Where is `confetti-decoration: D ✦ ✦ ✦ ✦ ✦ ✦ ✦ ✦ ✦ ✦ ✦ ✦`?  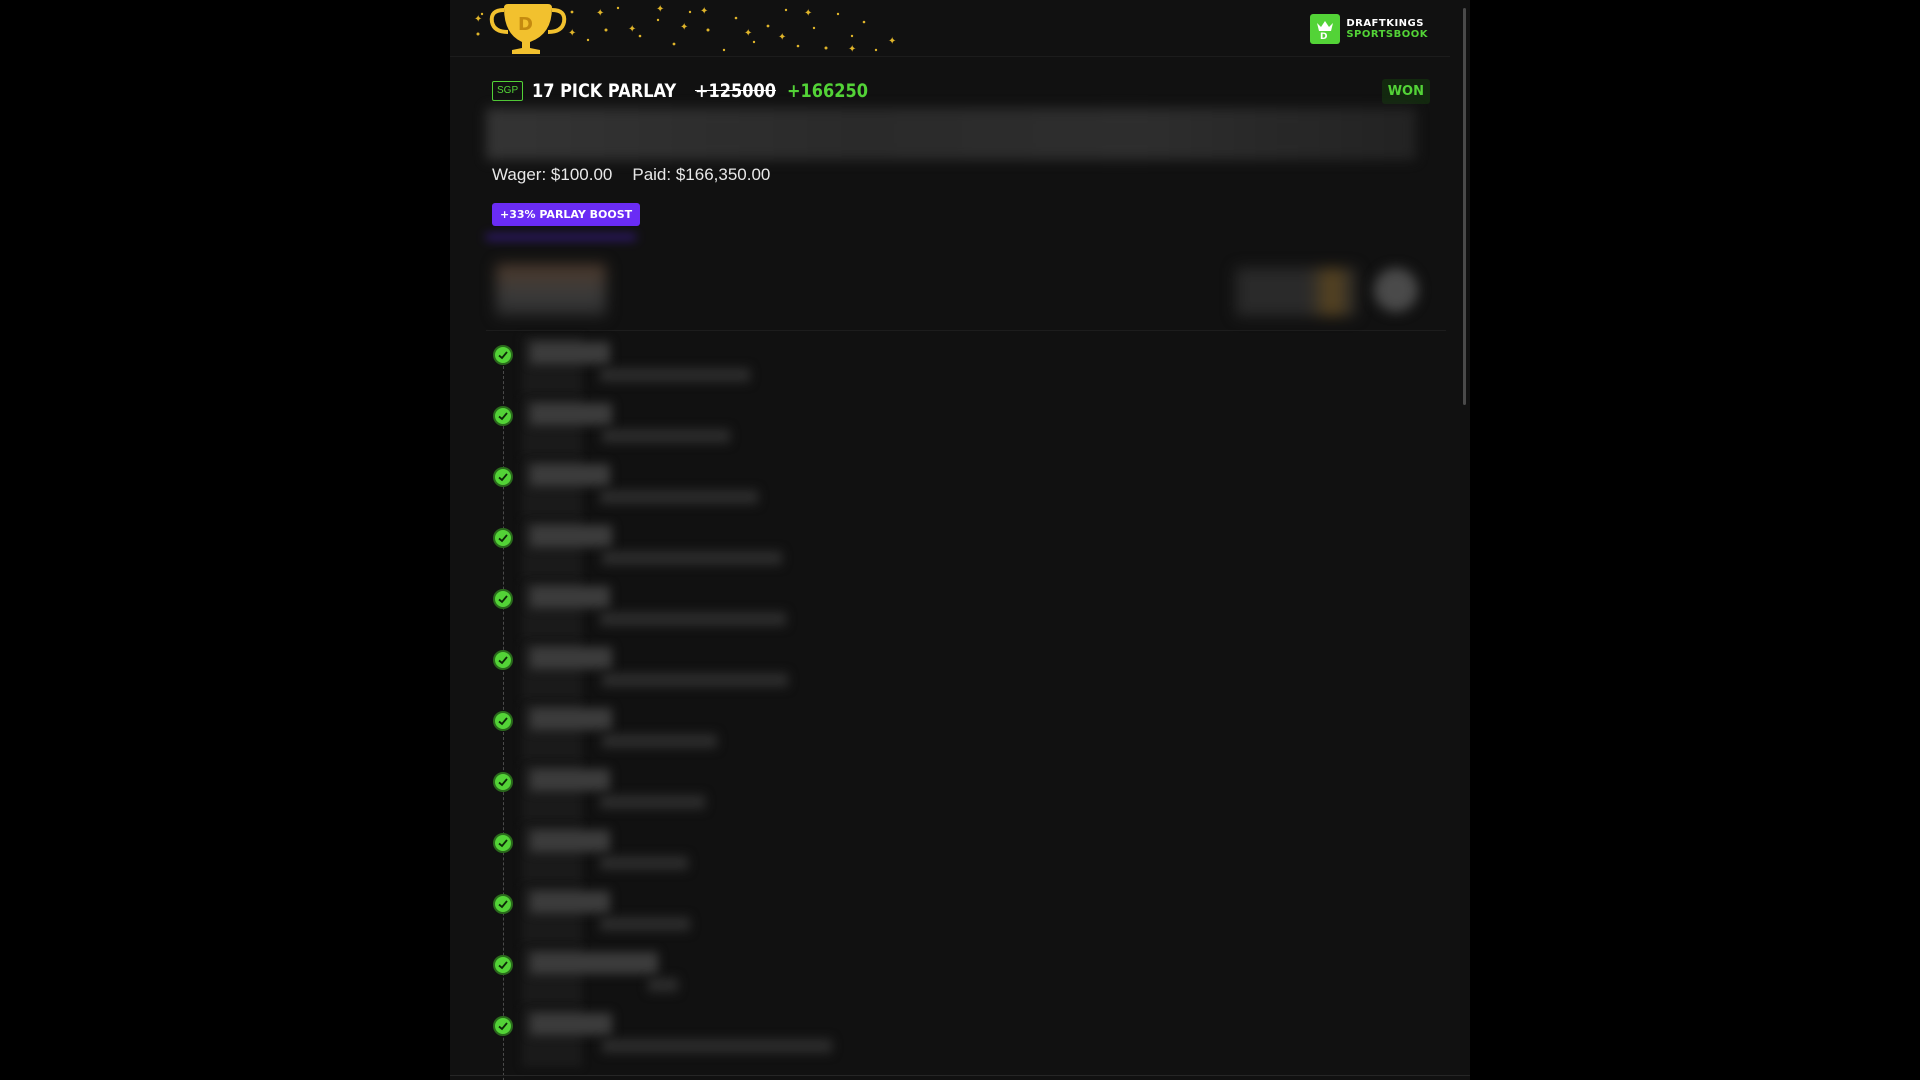
confetti-decoration: D ✦ ✦ ✦ ✦ ✦ ✦ ✦ ✦ ✦ ✦ ✦ ✦ is located at coordinates (685, 29).